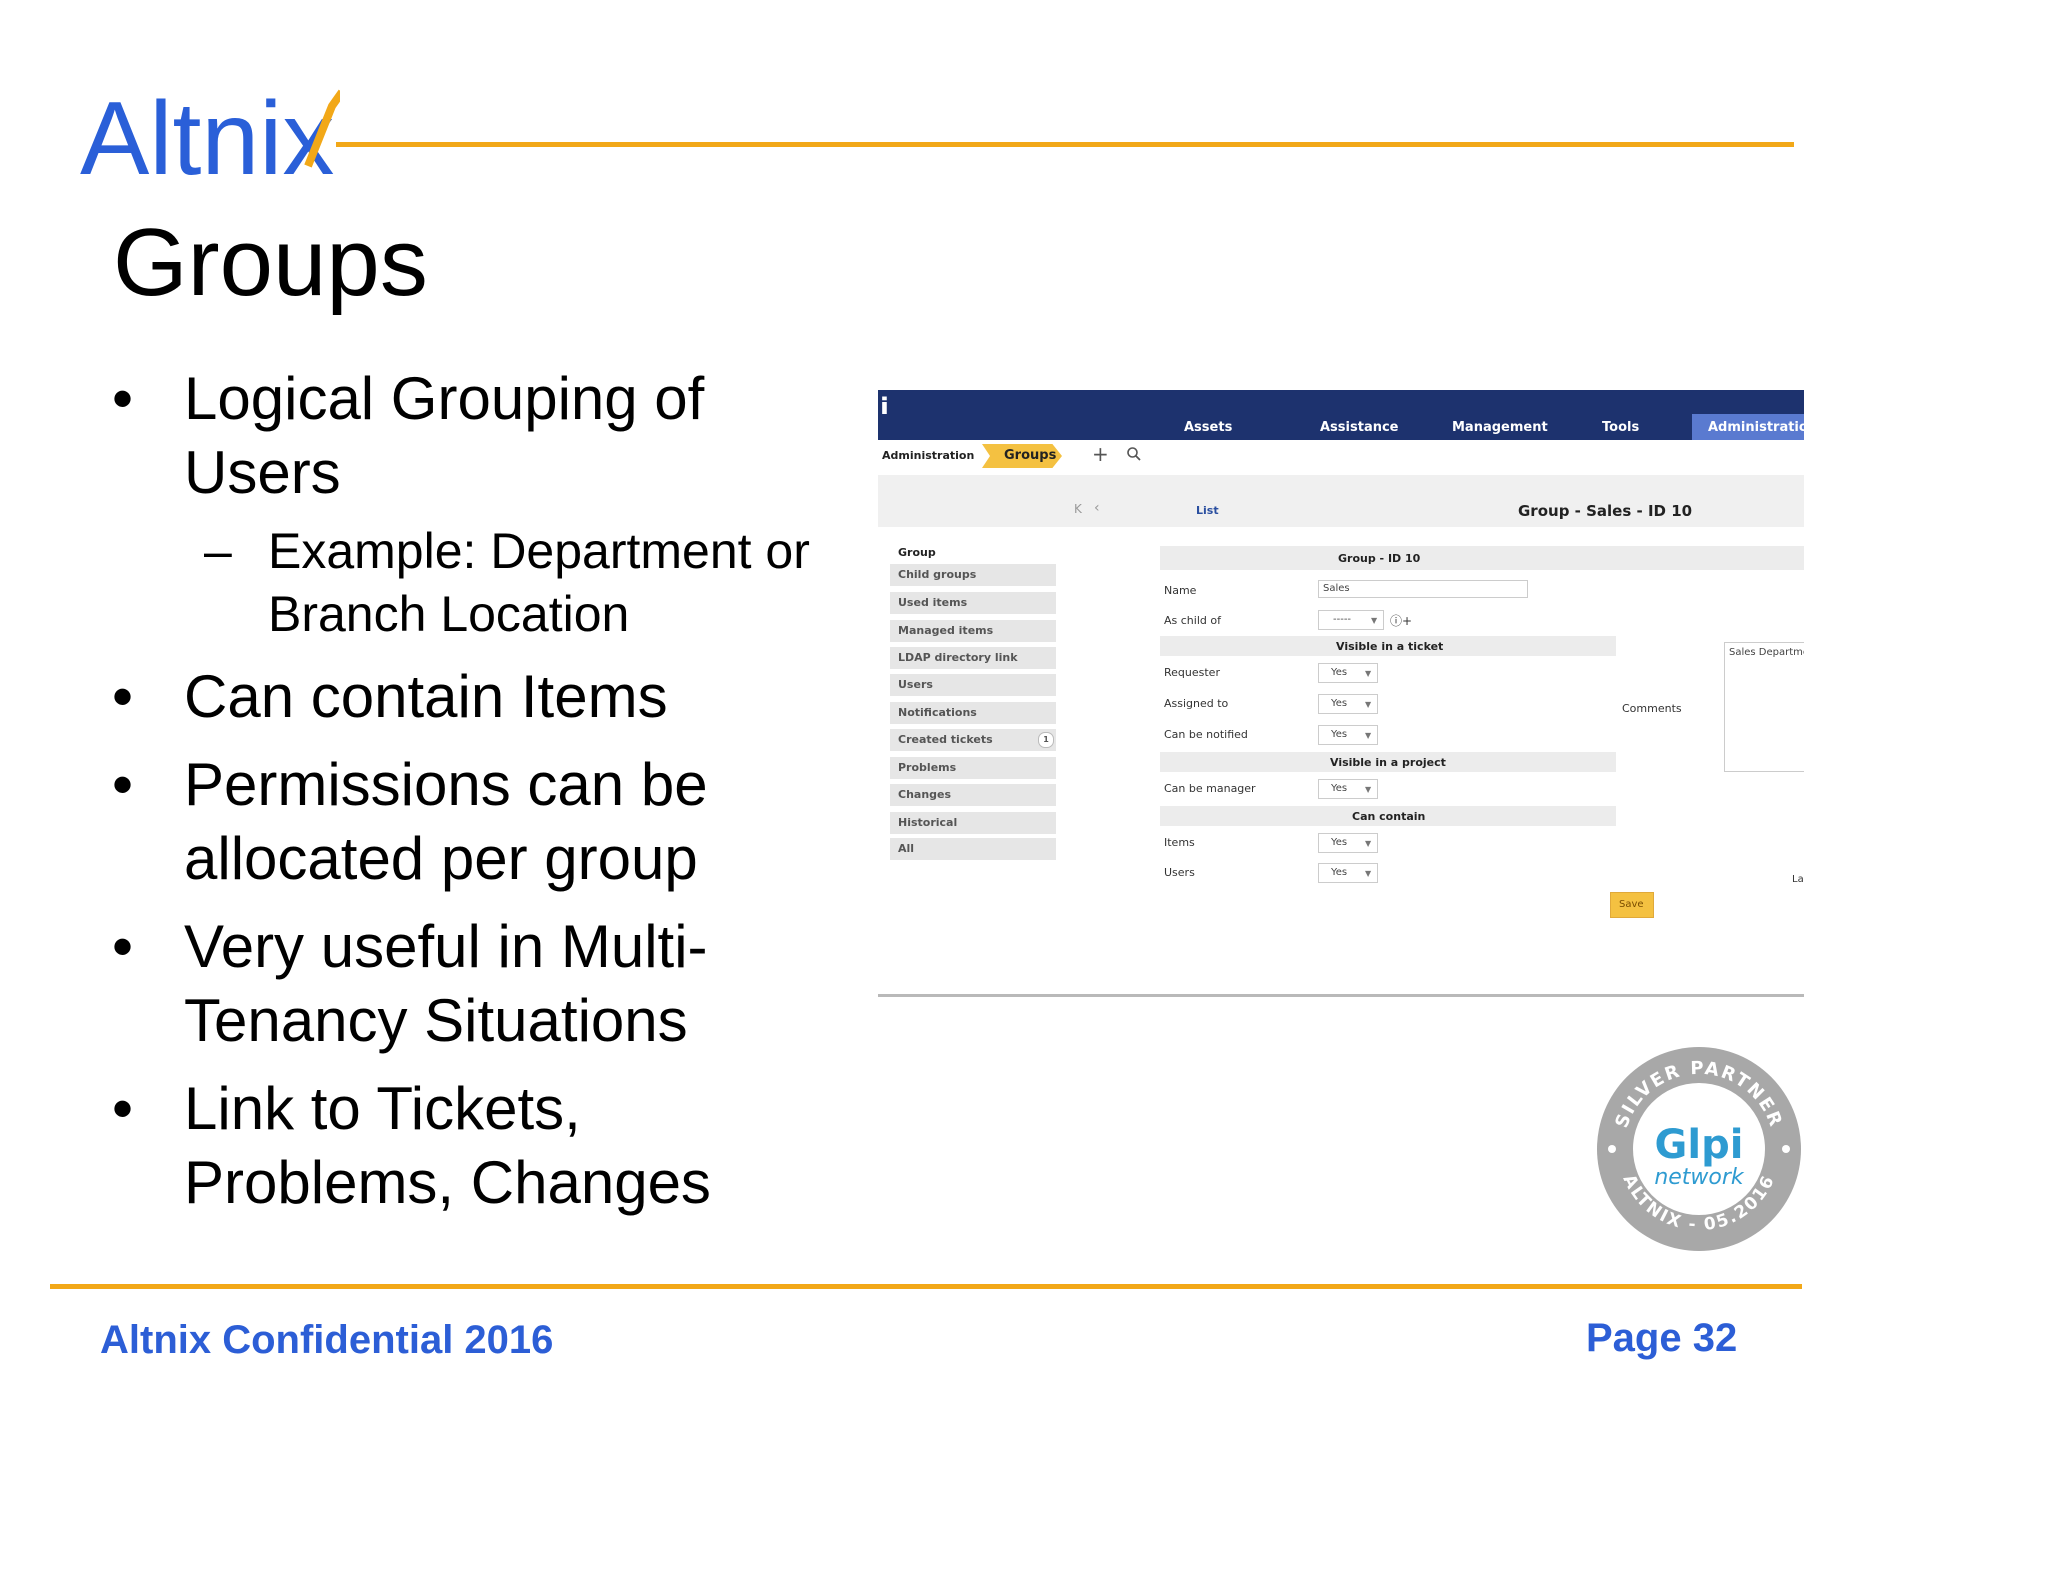 Image resolution: width=2048 pixels, height=1582 pixels. Describe the element at coordinates (1196, 703) in the screenshot. I see `assigned-label: Assigned to` at that location.